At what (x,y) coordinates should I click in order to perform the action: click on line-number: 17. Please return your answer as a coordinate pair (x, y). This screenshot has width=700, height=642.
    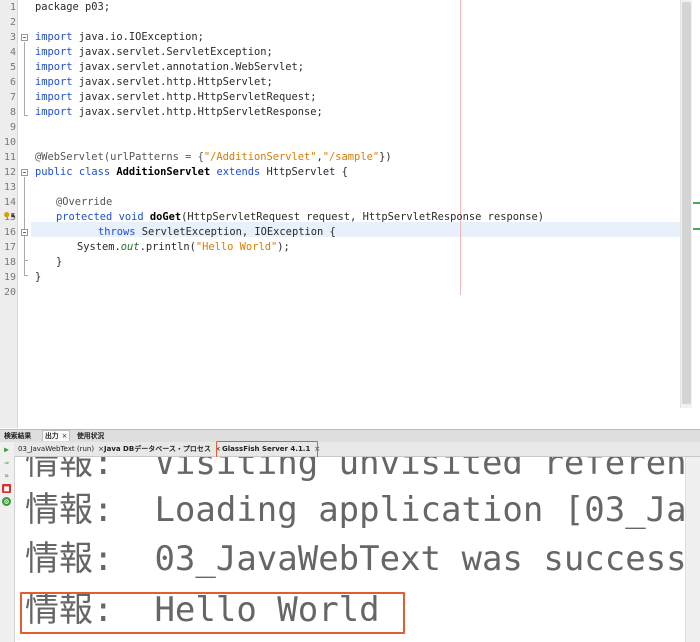
    Looking at the image, I should click on (9, 247).